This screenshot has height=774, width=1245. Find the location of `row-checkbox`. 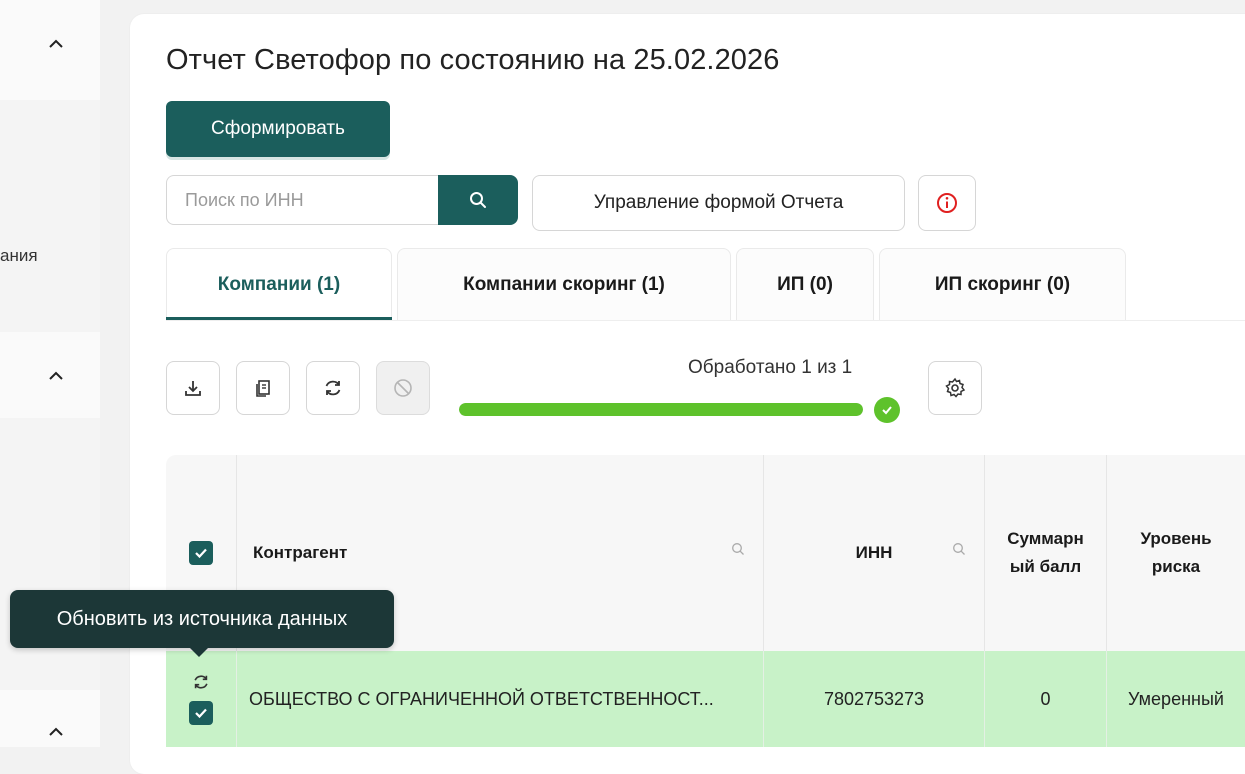

row-checkbox is located at coordinates (201, 713).